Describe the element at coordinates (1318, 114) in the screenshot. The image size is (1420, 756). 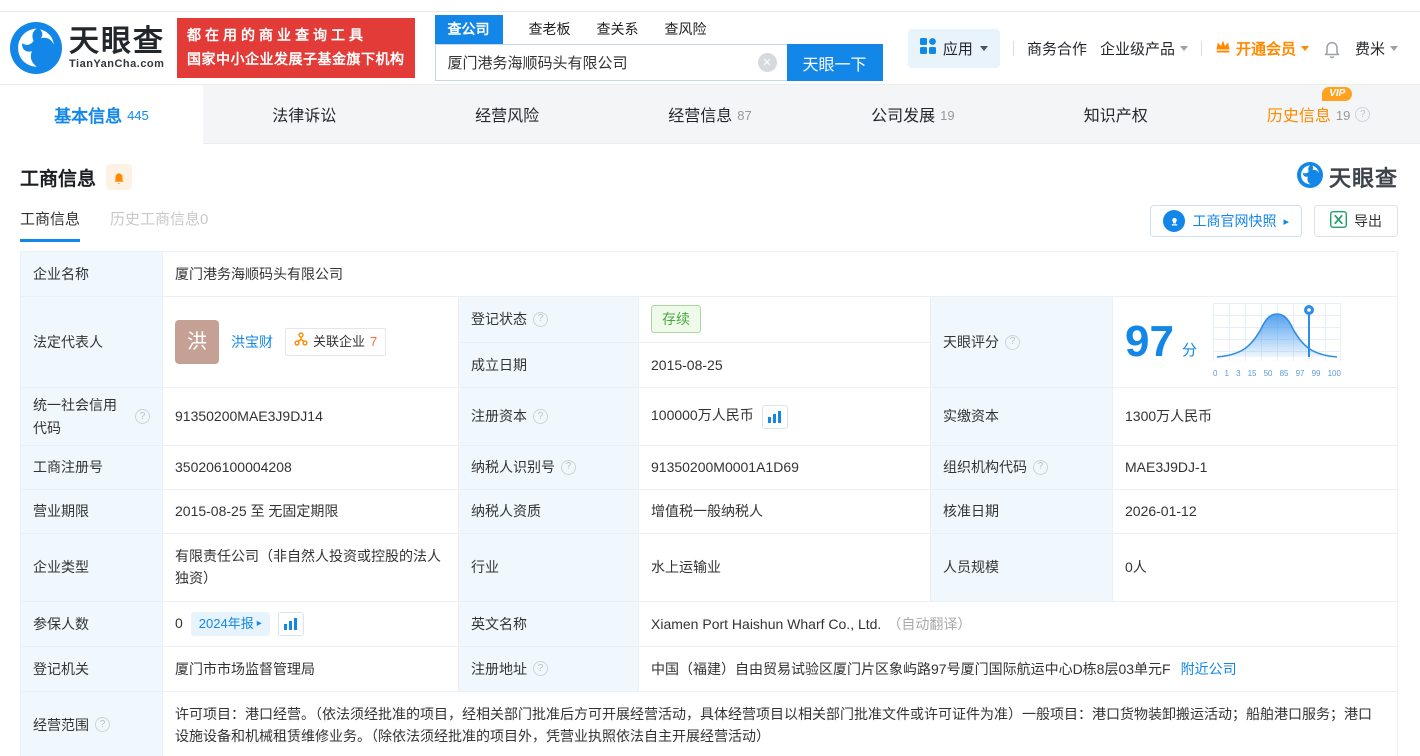
I see `tab-history-info: VIP 历史信息 19` at that location.